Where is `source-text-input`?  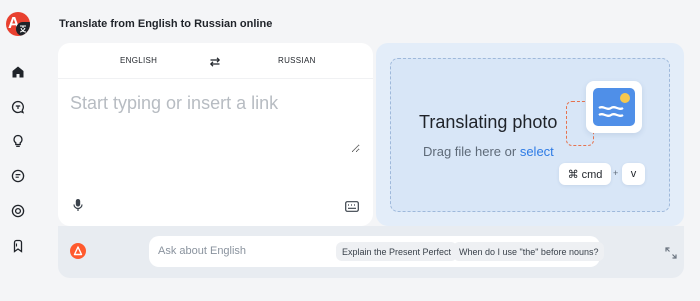
source-text-input is located at coordinates (215, 123).